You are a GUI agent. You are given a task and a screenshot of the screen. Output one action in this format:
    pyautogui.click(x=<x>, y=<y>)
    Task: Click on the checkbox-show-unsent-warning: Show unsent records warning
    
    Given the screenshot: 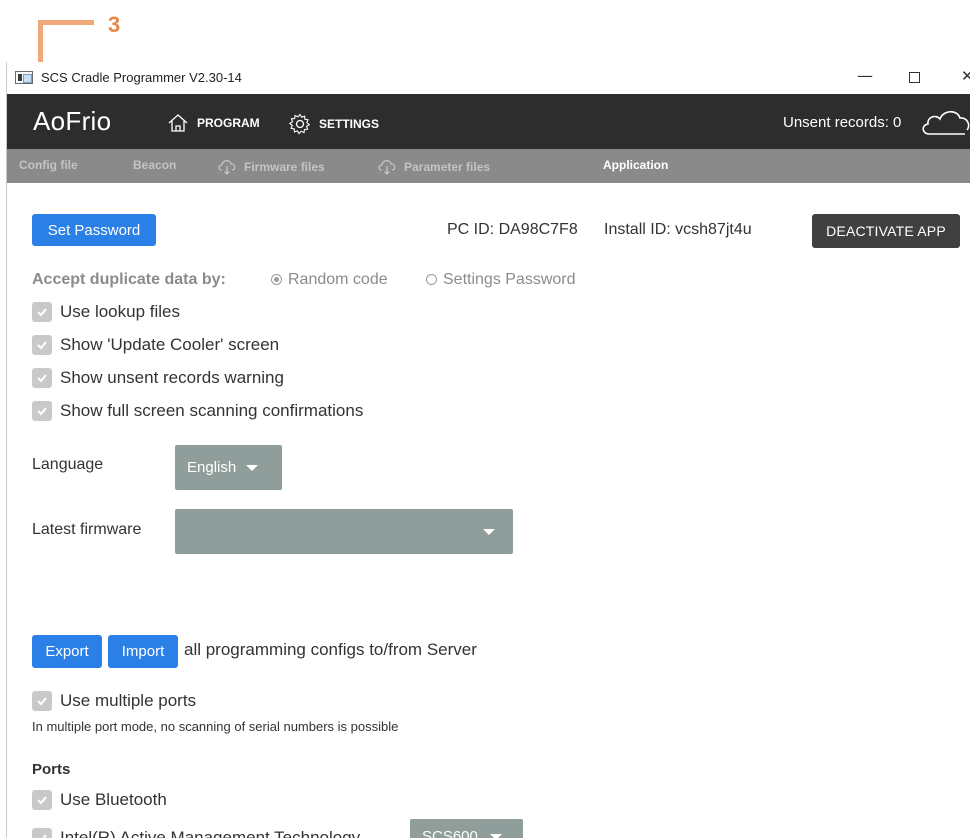 What is the action you would take?
    pyautogui.click(x=158, y=378)
    